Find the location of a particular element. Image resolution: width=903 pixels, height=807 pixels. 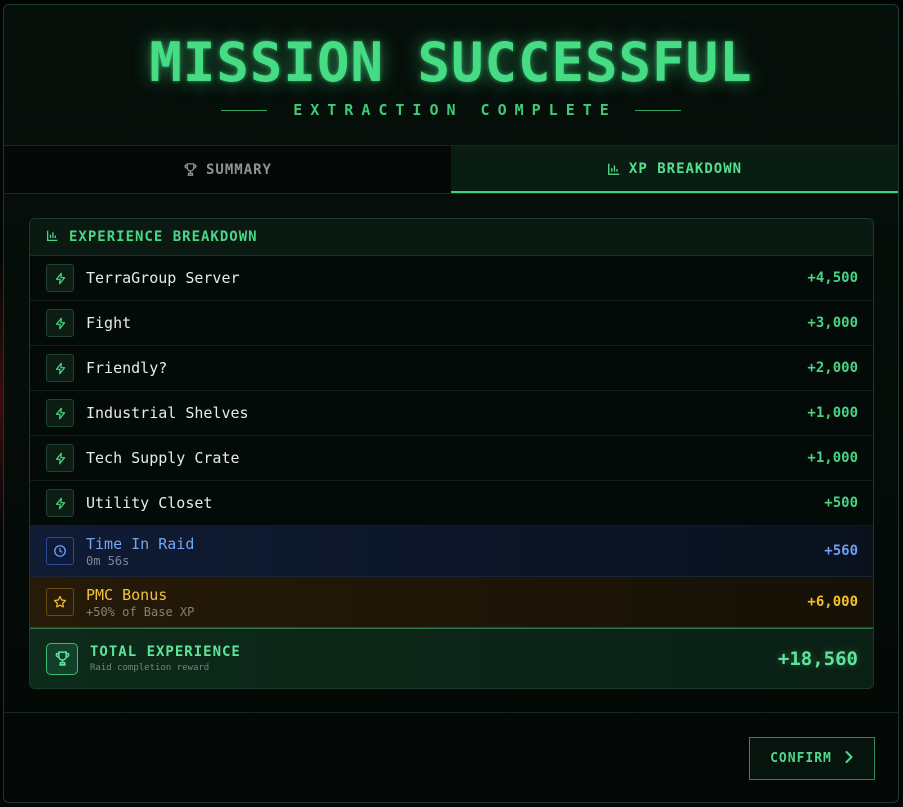

time-in-raid-value: +560 is located at coordinates (841, 551).